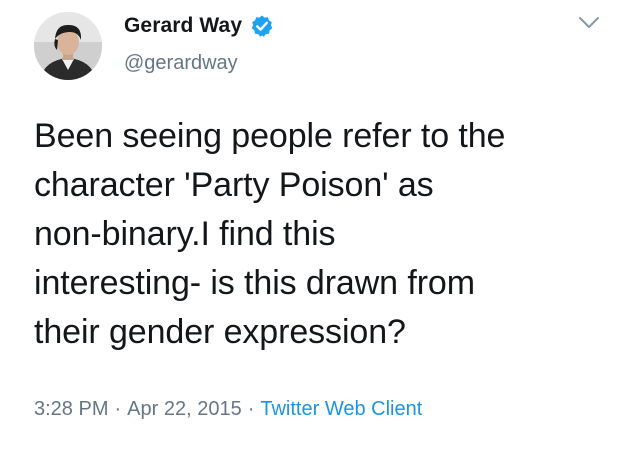 This screenshot has height=450, width=628. I want to click on tweet-date: Apr 22, 2015, so click(184, 409).